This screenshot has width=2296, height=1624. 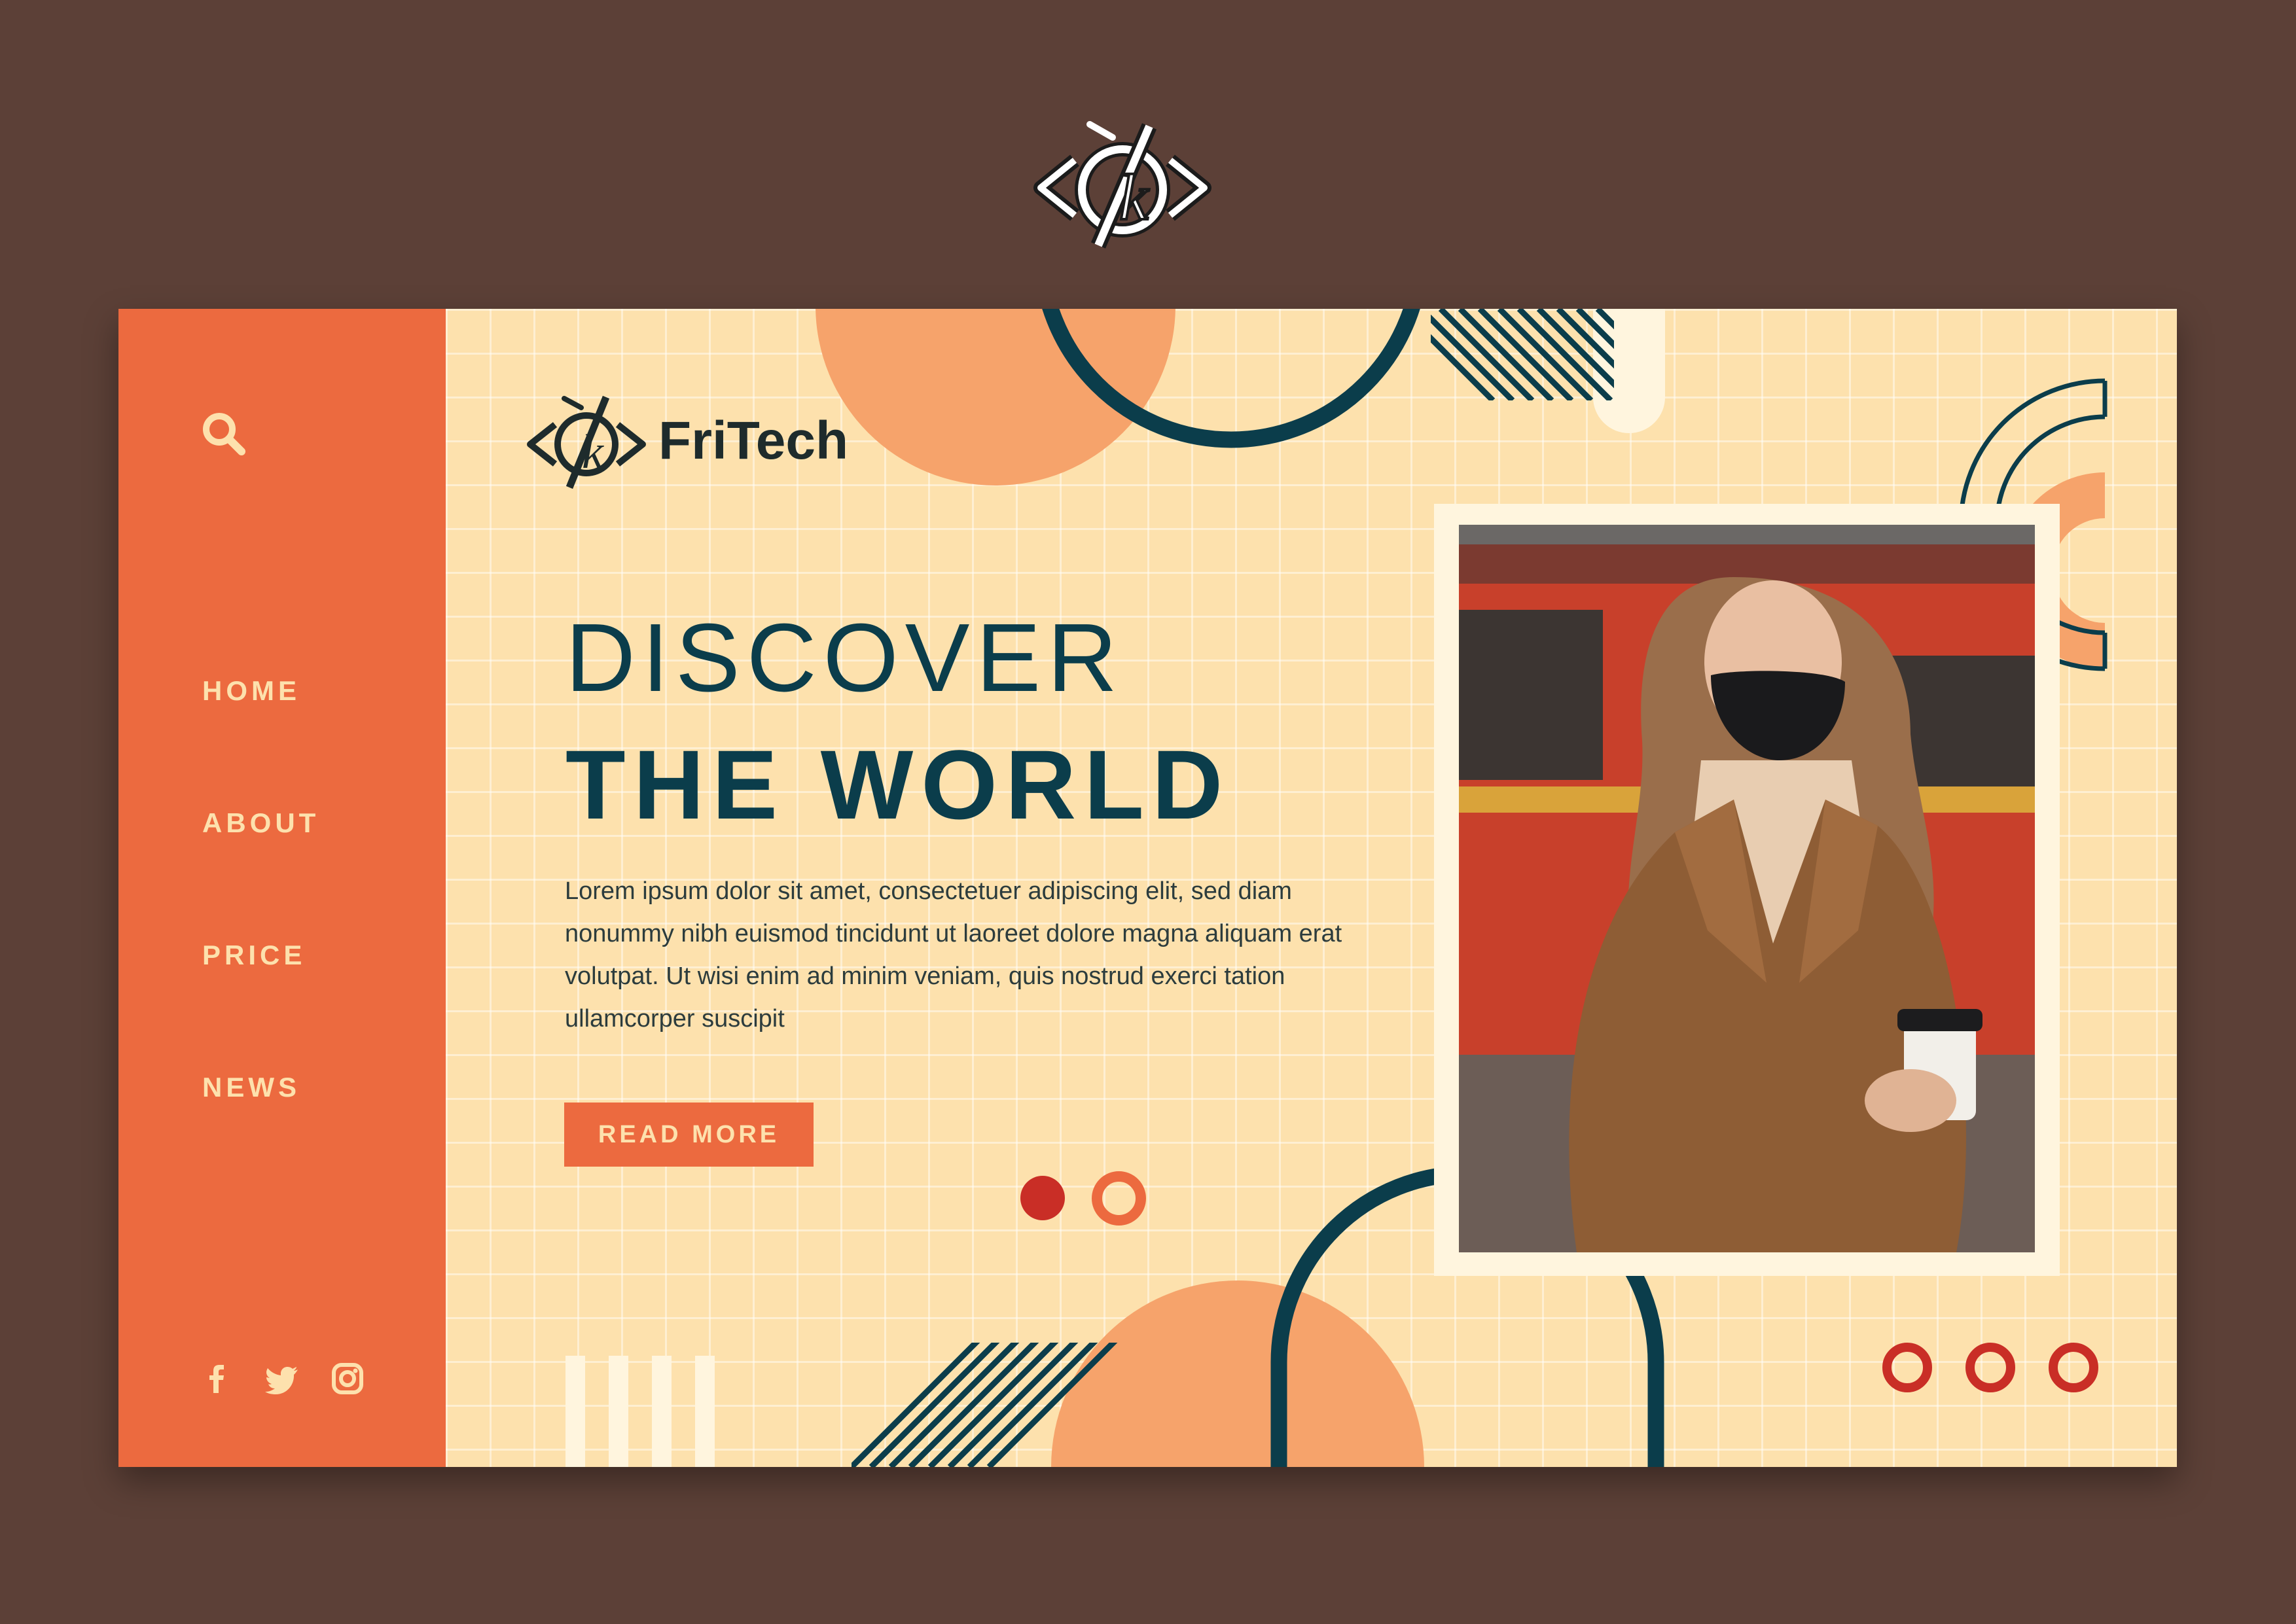 I want to click on instagram-icon, so click(x=347, y=1378).